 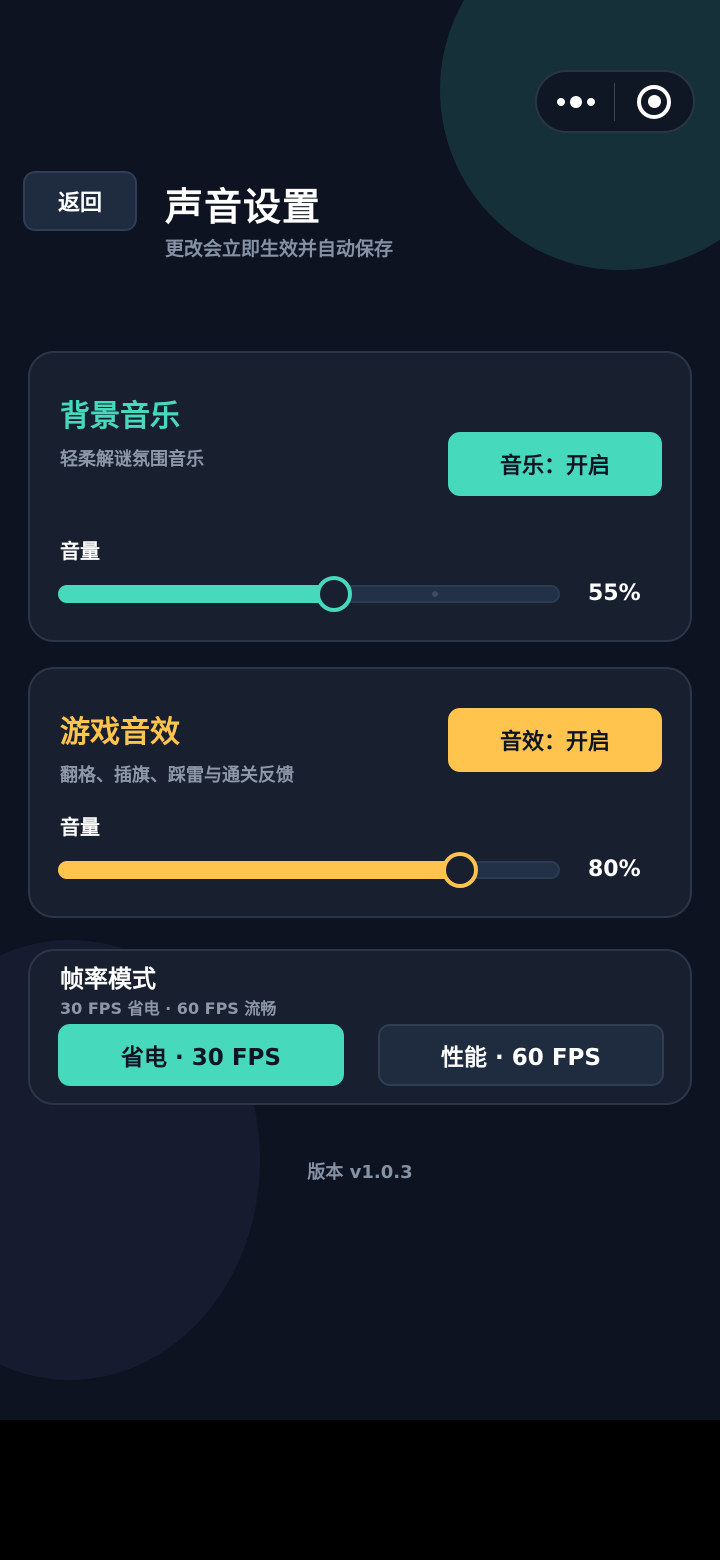 What do you see at coordinates (360, 1490) in the screenshot?
I see `system-bottom-area` at bounding box center [360, 1490].